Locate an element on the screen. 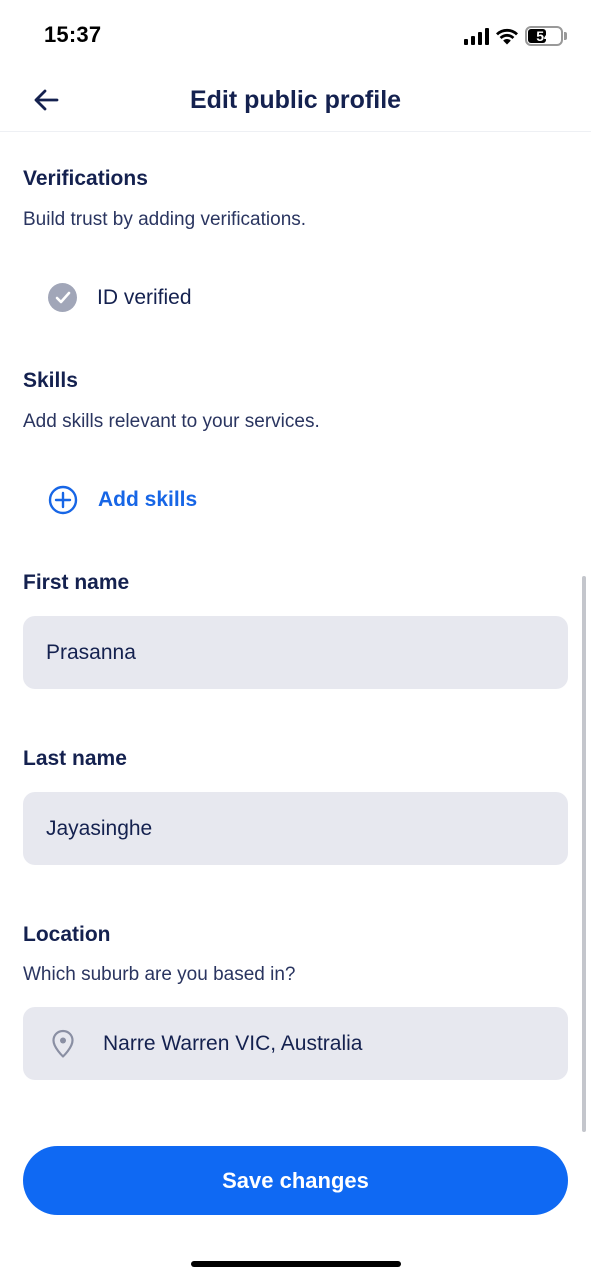 Image resolution: width=591 pixels, height=1280 pixels. wifi-icon is located at coordinates (507, 36).